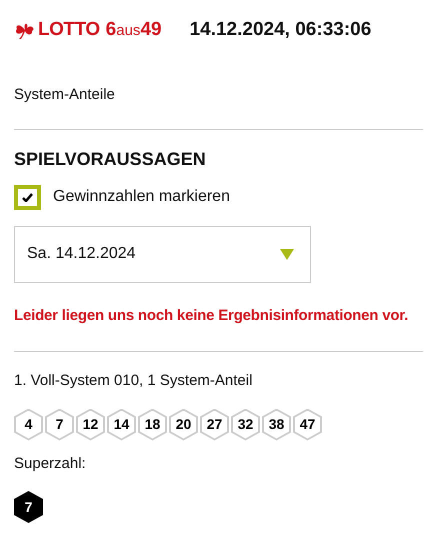 This screenshot has height=534, width=437. Describe the element at coordinates (134, 381) in the screenshot. I see `ticket-title: 1. Voll-System 010, 1 System-Anteil` at that location.